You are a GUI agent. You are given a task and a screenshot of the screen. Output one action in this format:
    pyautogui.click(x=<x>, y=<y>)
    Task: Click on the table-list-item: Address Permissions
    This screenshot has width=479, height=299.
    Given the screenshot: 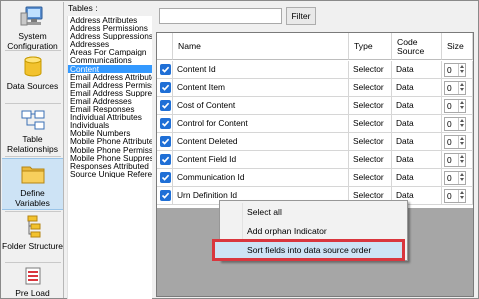 What is the action you would take?
    pyautogui.click(x=110, y=28)
    